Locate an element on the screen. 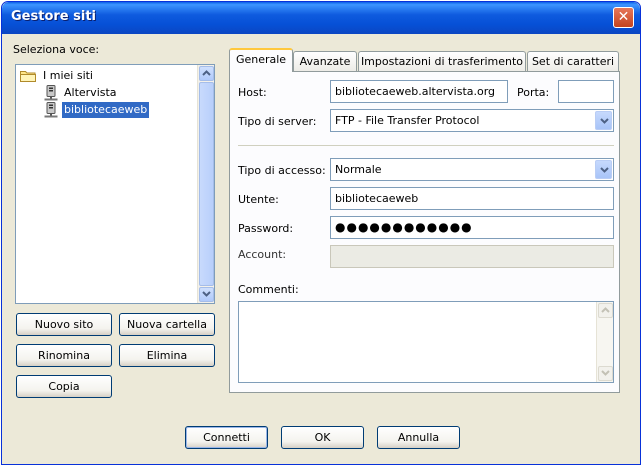 This screenshot has height=465, width=642. host-label: Host: is located at coordinates (252, 92).